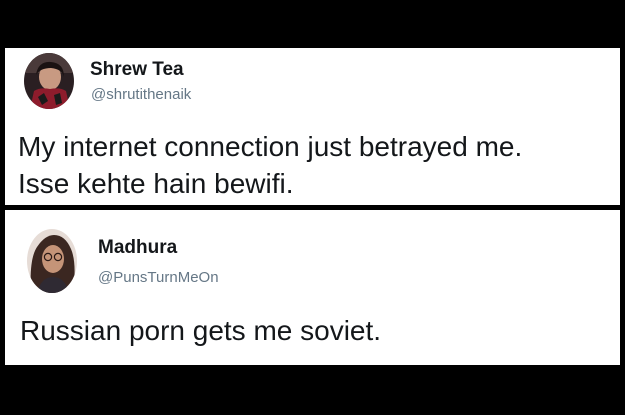 The height and width of the screenshot is (415, 625). What do you see at coordinates (137, 248) in the screenshot?
I see `display-name: Madhura` at bounding box center [137, 248].